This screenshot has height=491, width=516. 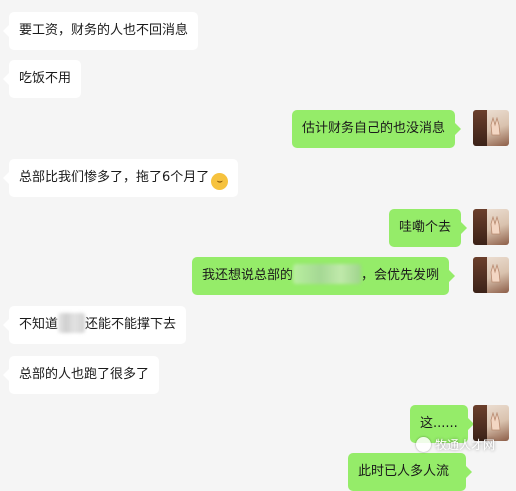 What do you see at coordinates (423, 444) in the screenshot?
I see `wechat-official-account-icon` at bounding box center [423, 444].